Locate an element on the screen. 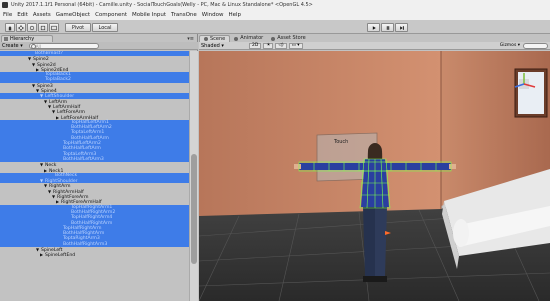 Image resolution: width=550 pixels, height=301 pixels. hand-tool-button is located at coordinates (10, 27).